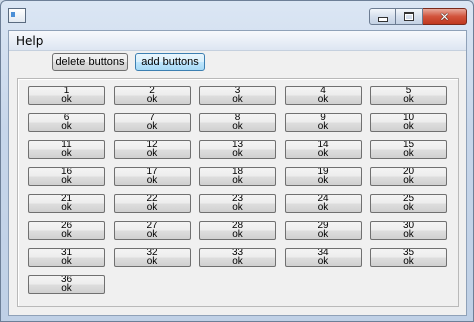  I want to click on grid-button-33: 33 ok, so click(237, 257).